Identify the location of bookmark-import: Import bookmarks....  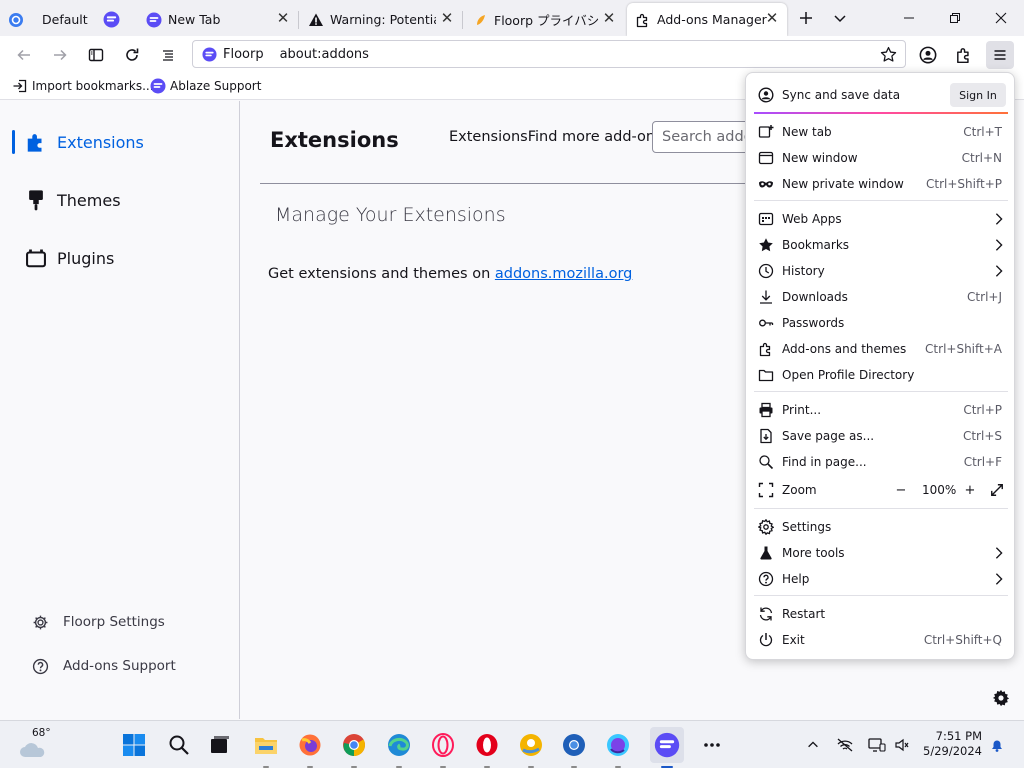
(83, 86).